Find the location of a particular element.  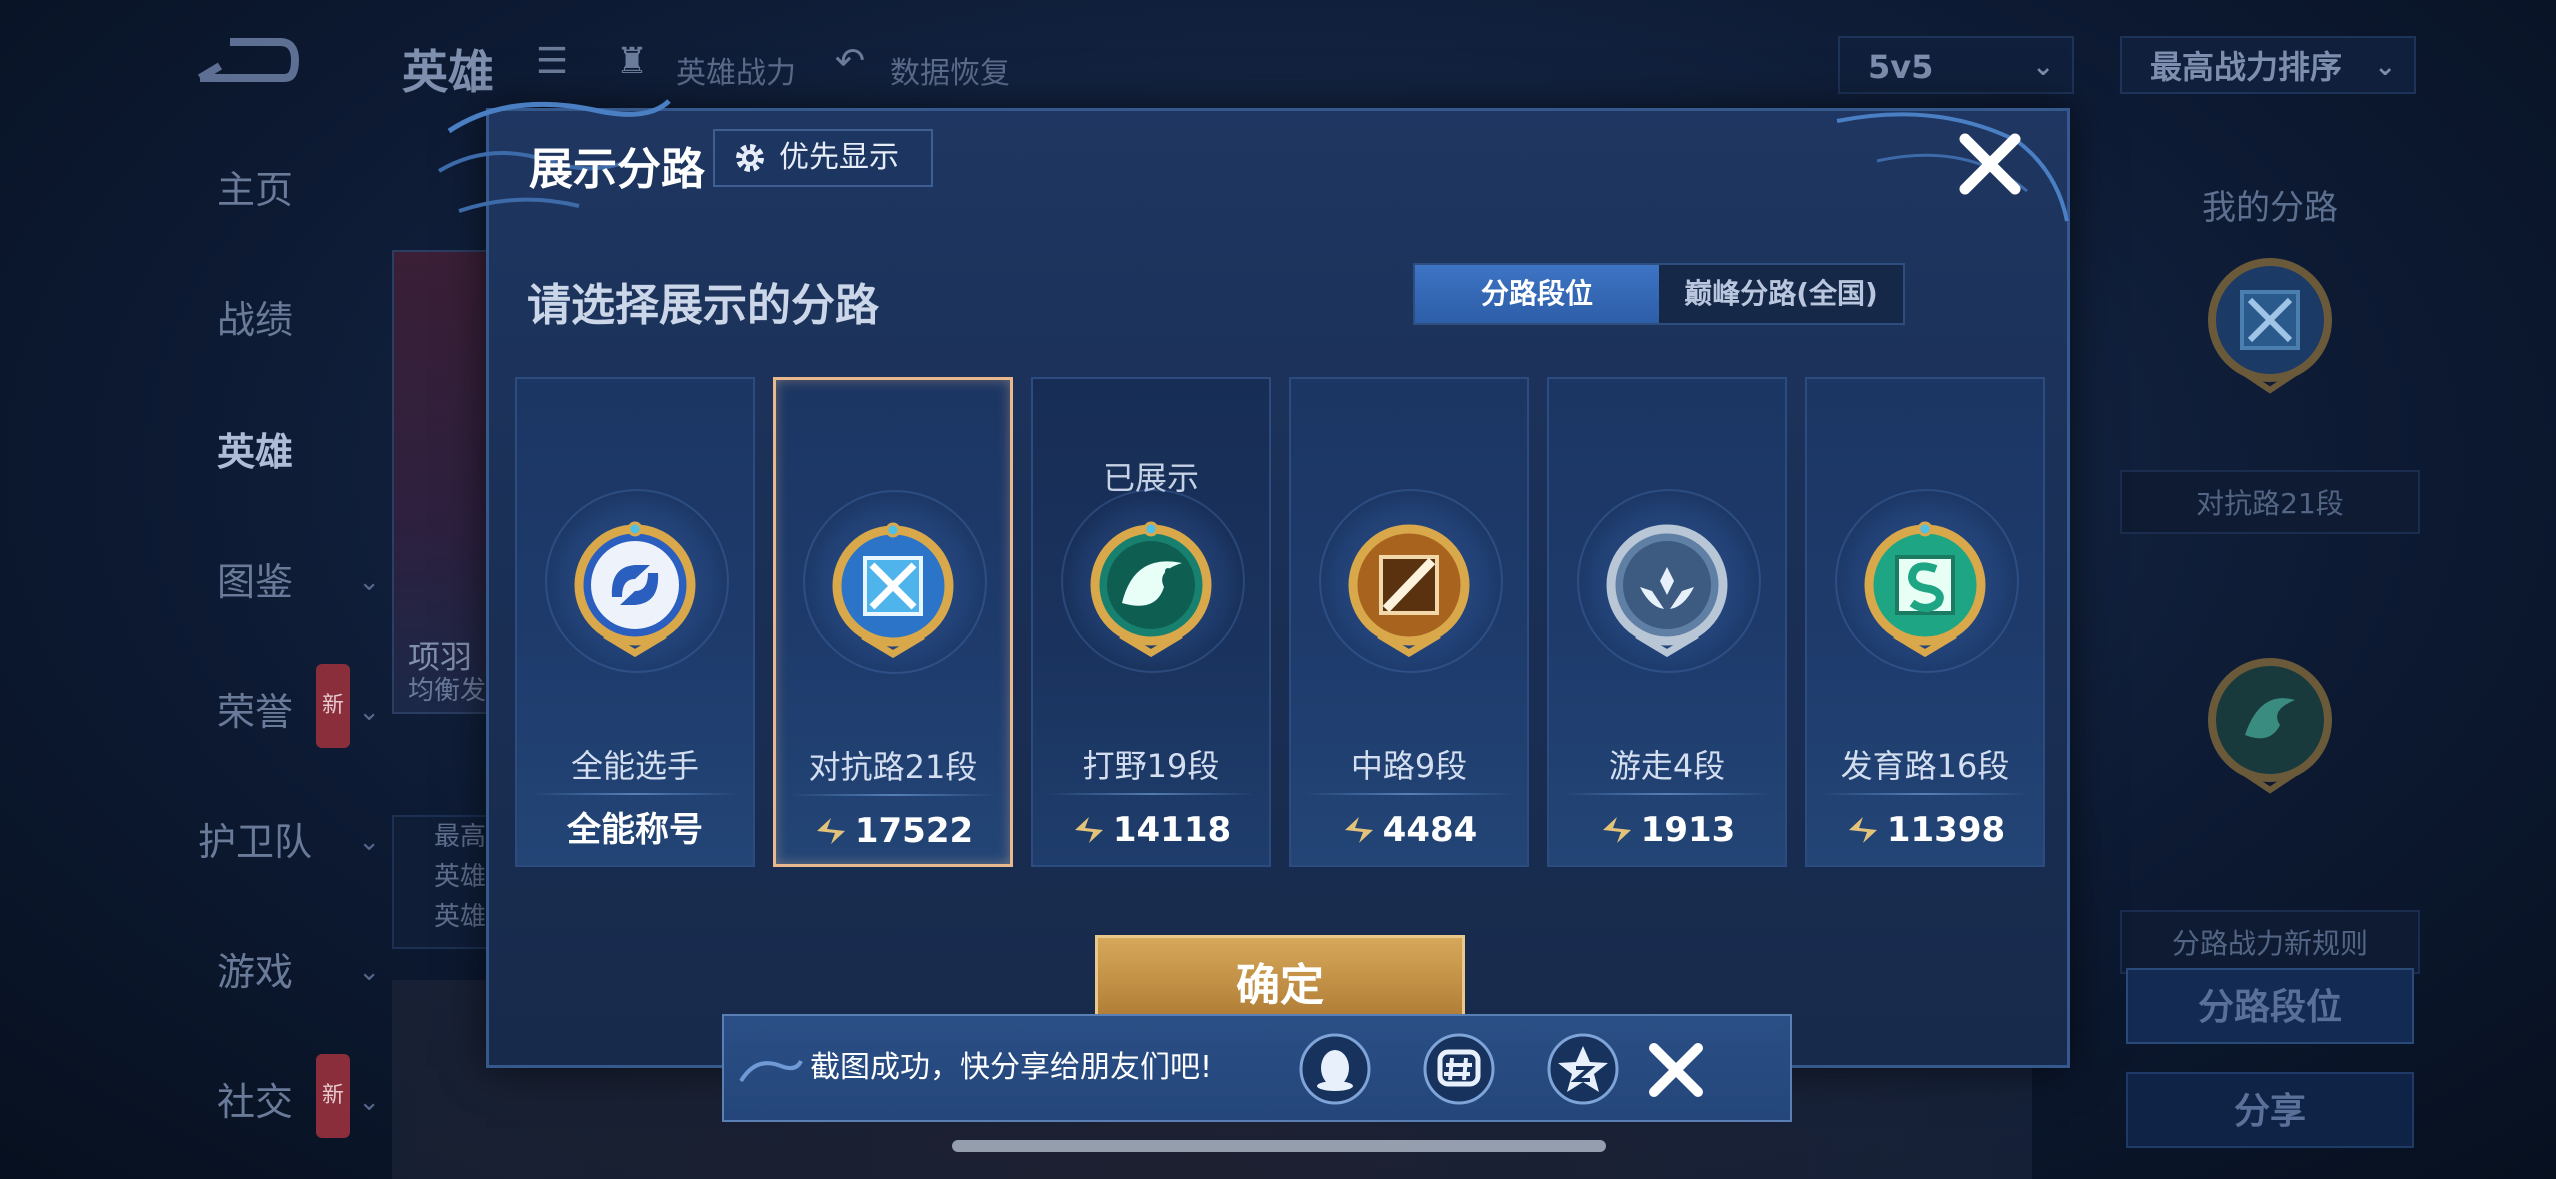

card-lane-value: 14118 is located at coordinates (1151, 830).